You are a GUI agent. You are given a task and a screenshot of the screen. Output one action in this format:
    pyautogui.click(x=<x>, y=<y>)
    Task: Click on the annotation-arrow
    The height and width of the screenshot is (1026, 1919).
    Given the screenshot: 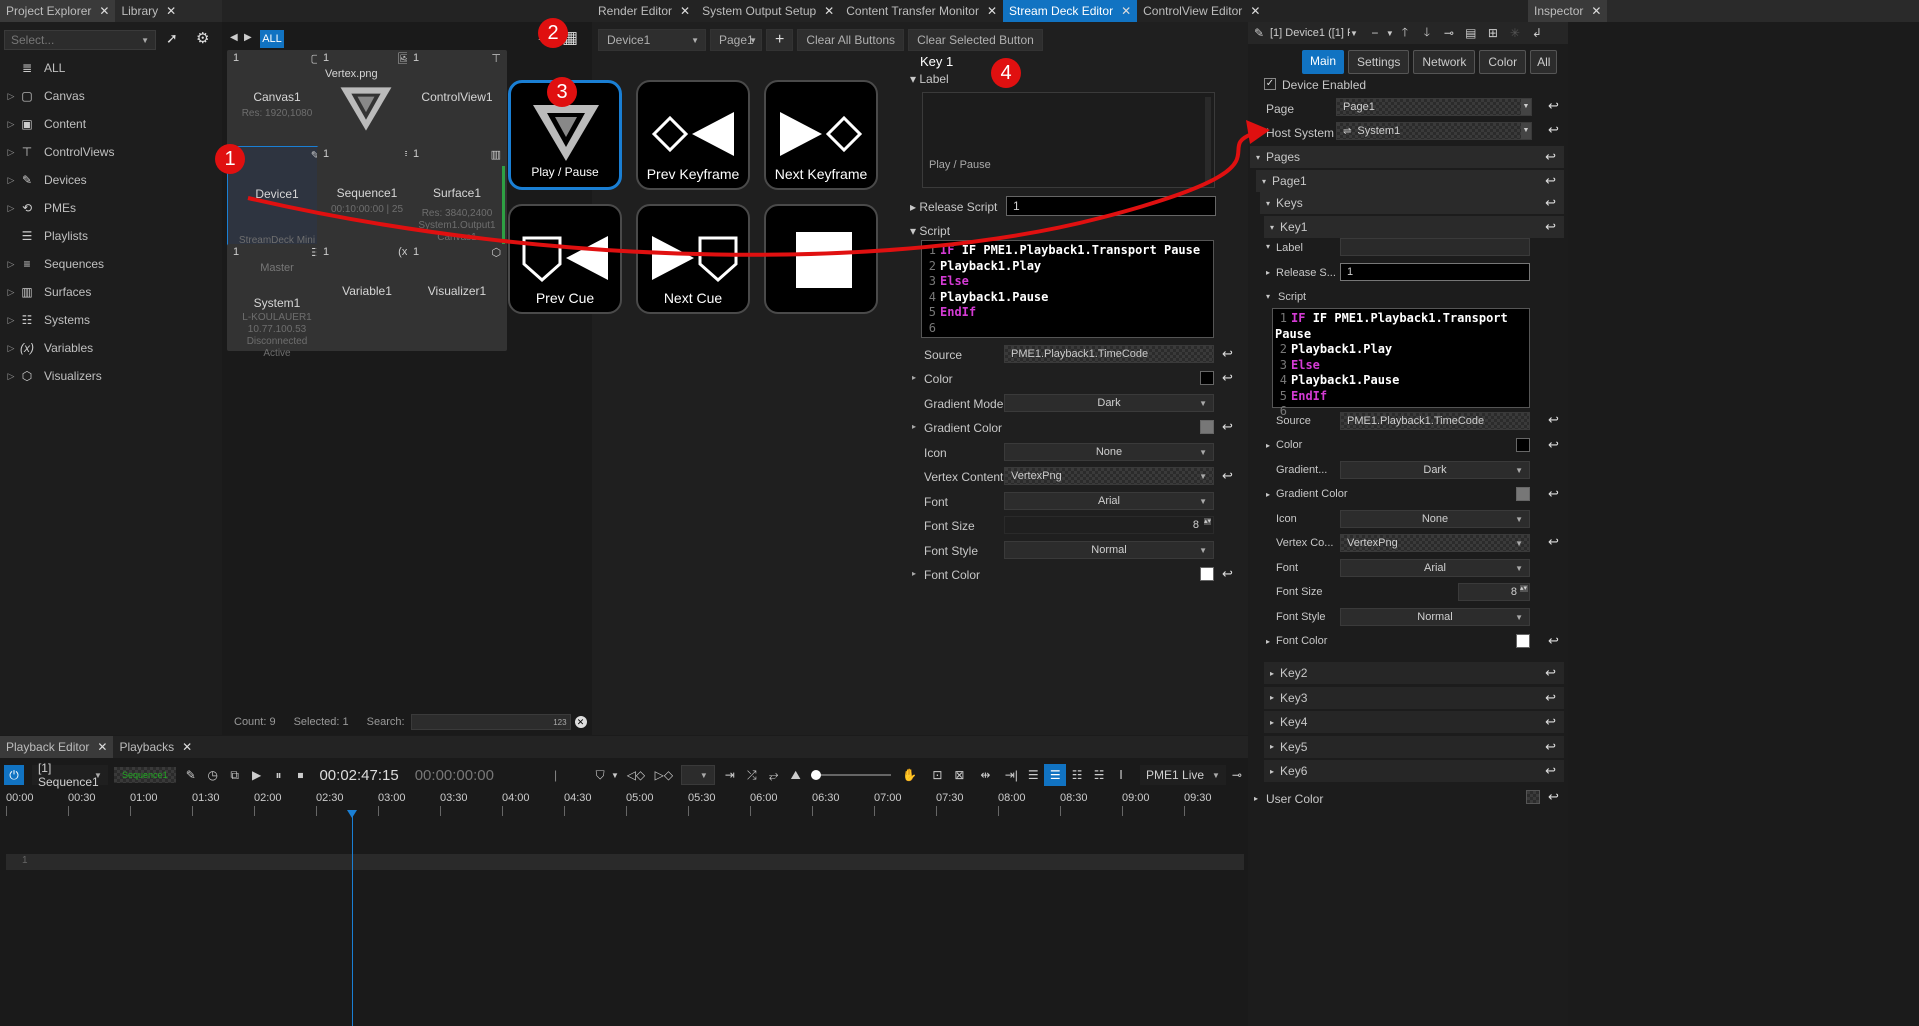 What is the action you would take?
    pyautogui.click(x=758, y=188)
    